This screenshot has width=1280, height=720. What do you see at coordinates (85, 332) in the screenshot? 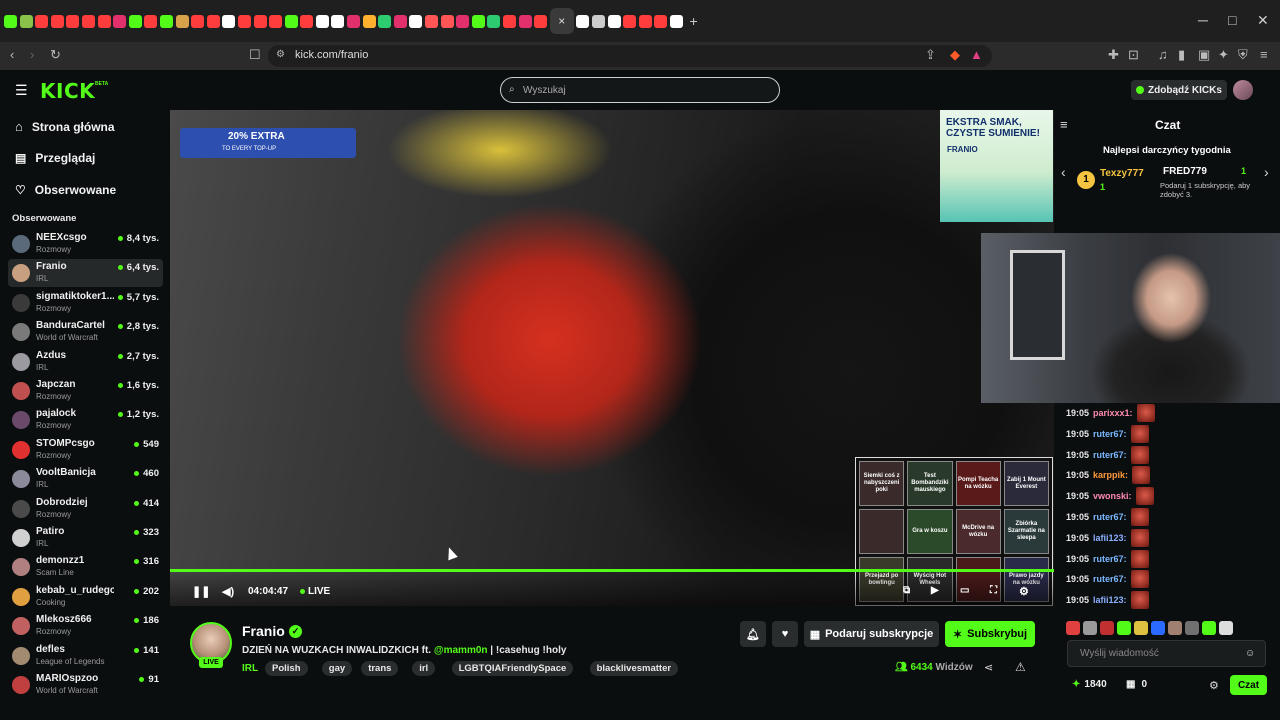
I see `followed-channel-item: BanduraCartel World of Warcraft 2,8 tys.` at bounding box center [85, 332].